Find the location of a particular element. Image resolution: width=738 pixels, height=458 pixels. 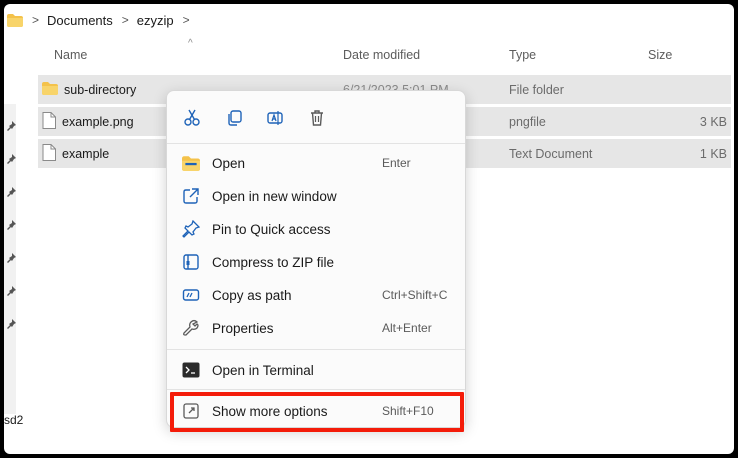

nav-item-label: sd2 is located at coordinates (13, 420).